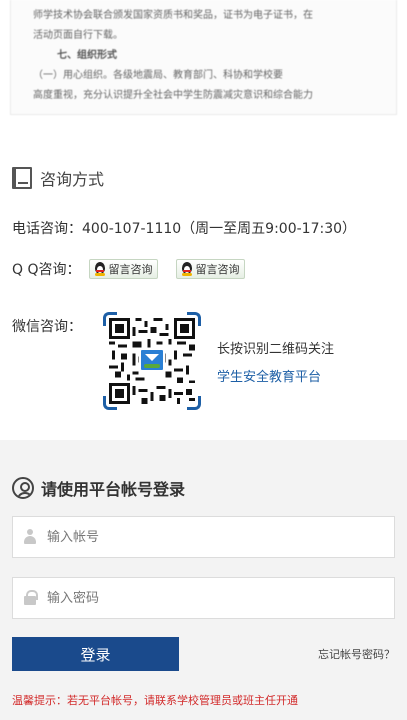  I want to click on doc-line: 活动页面自行下载。, so click(78, 35).